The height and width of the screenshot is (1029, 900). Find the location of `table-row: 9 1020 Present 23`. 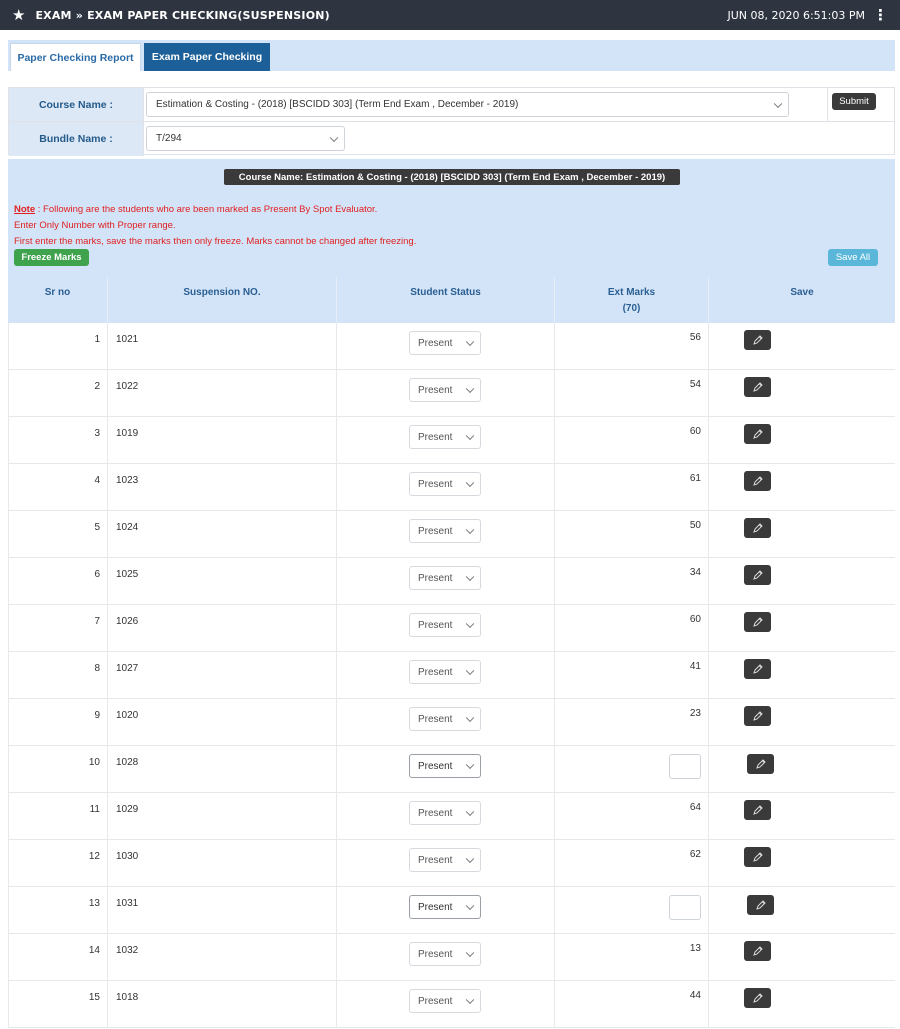

table-row: 9 1020 Present 23 is located at coordinates (451, 722).